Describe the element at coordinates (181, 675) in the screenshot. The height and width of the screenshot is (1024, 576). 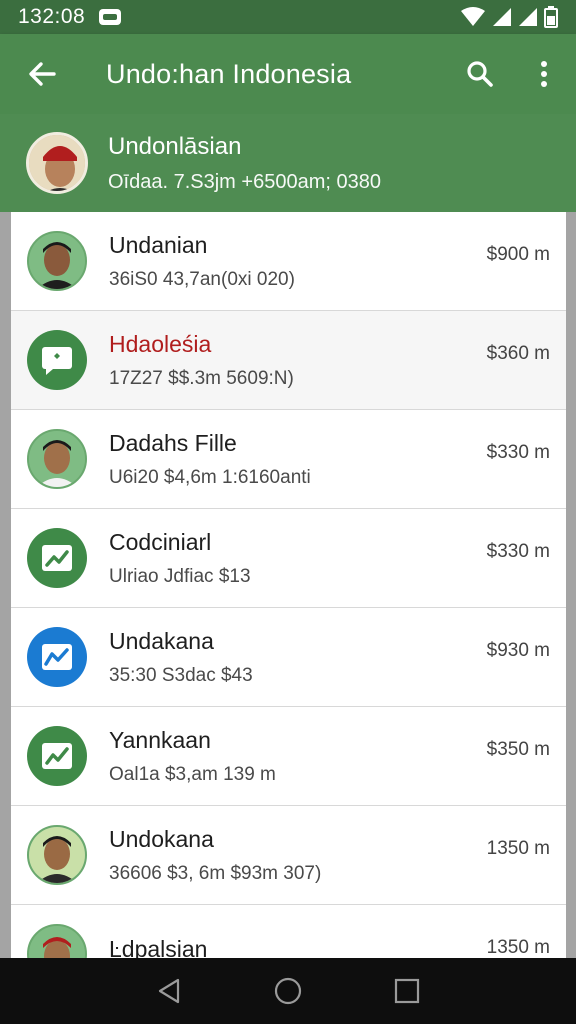
I see `list-item-subtitle: 35:30 S3dac $43` at that location.